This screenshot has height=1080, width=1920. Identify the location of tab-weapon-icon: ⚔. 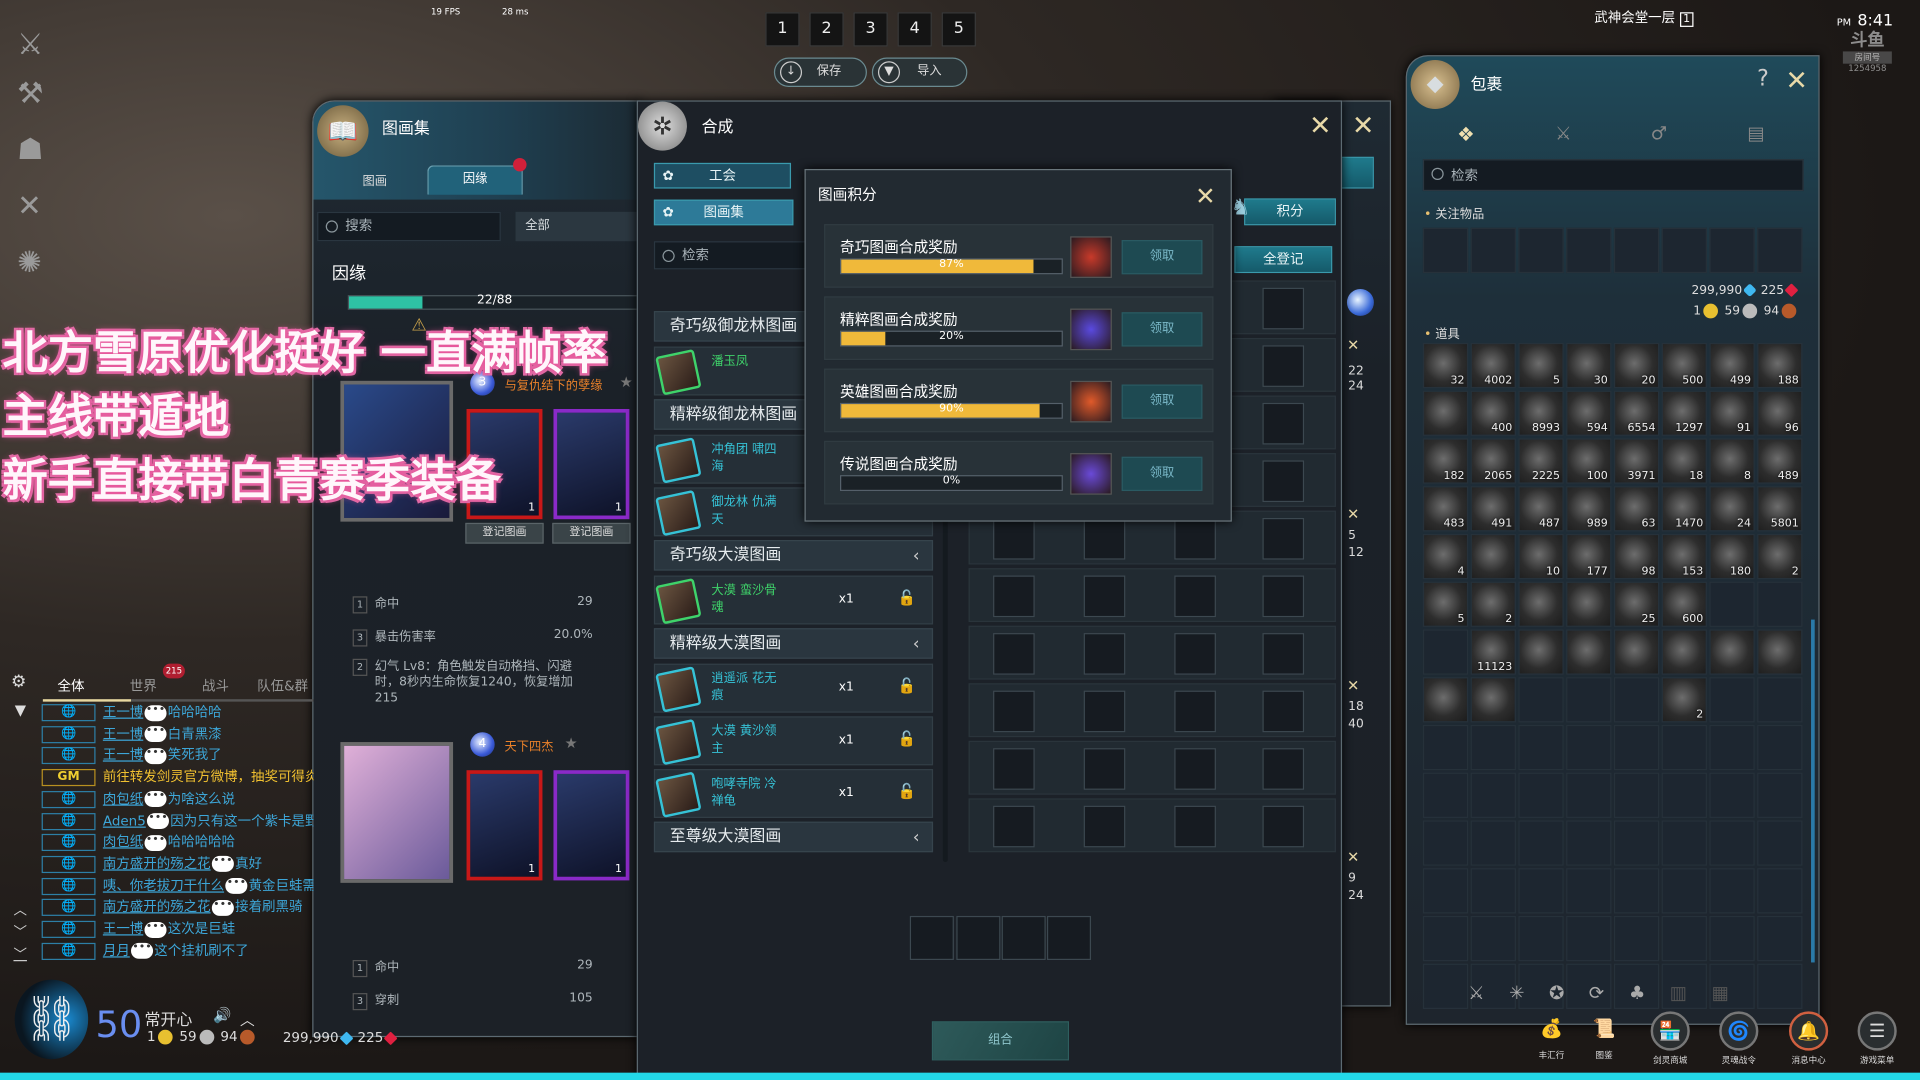
(1563, 133).